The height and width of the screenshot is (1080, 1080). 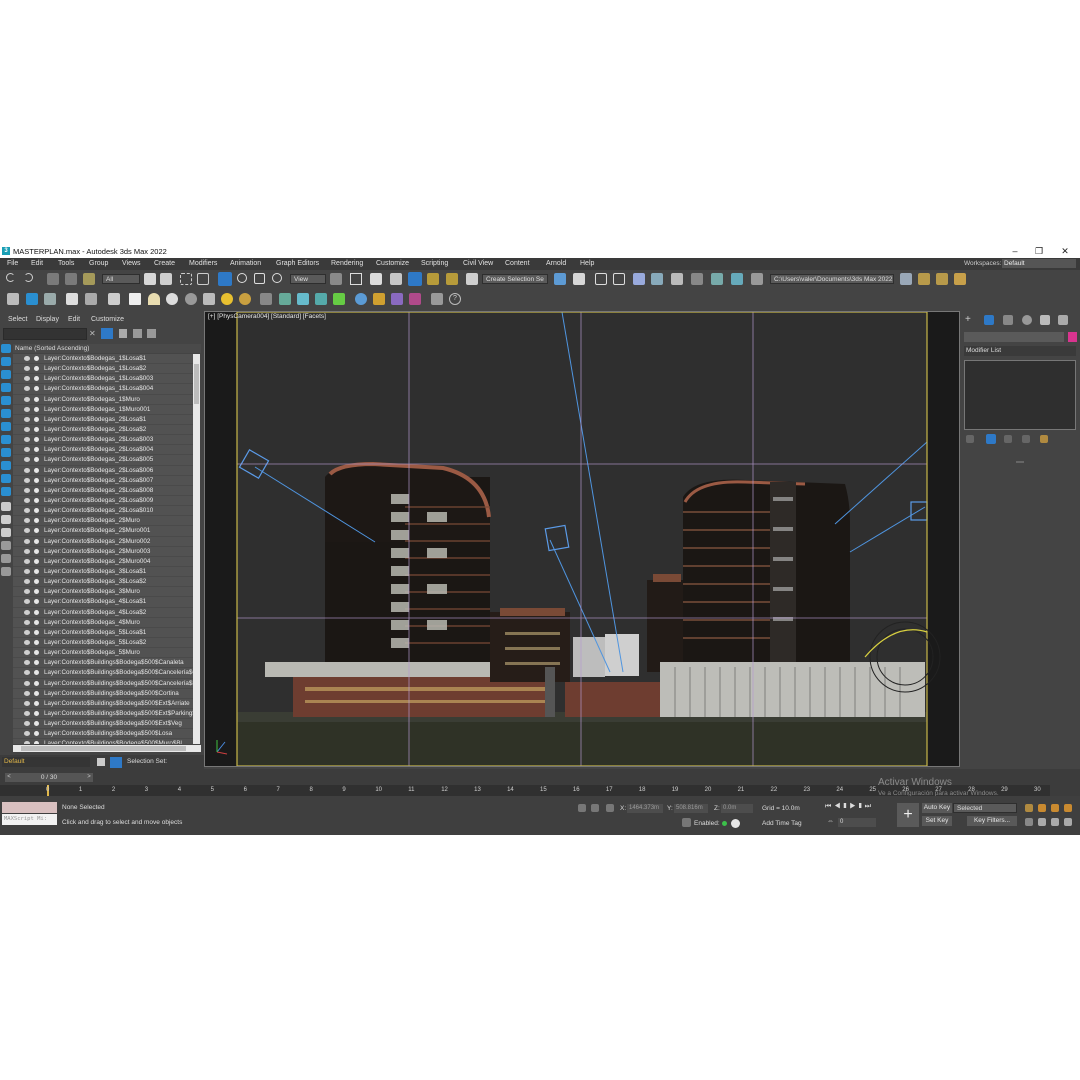 I want to click on list-item: Layer:Contexto$Bodegas_2$Losa$005, so click(x=103, y=460).